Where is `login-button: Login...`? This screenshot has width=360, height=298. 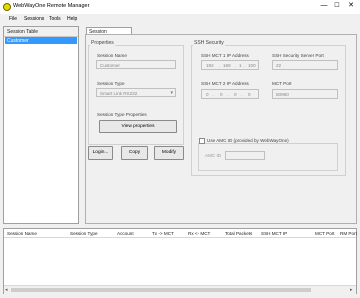 login-button: Login... is located at coordinates (100, 153).